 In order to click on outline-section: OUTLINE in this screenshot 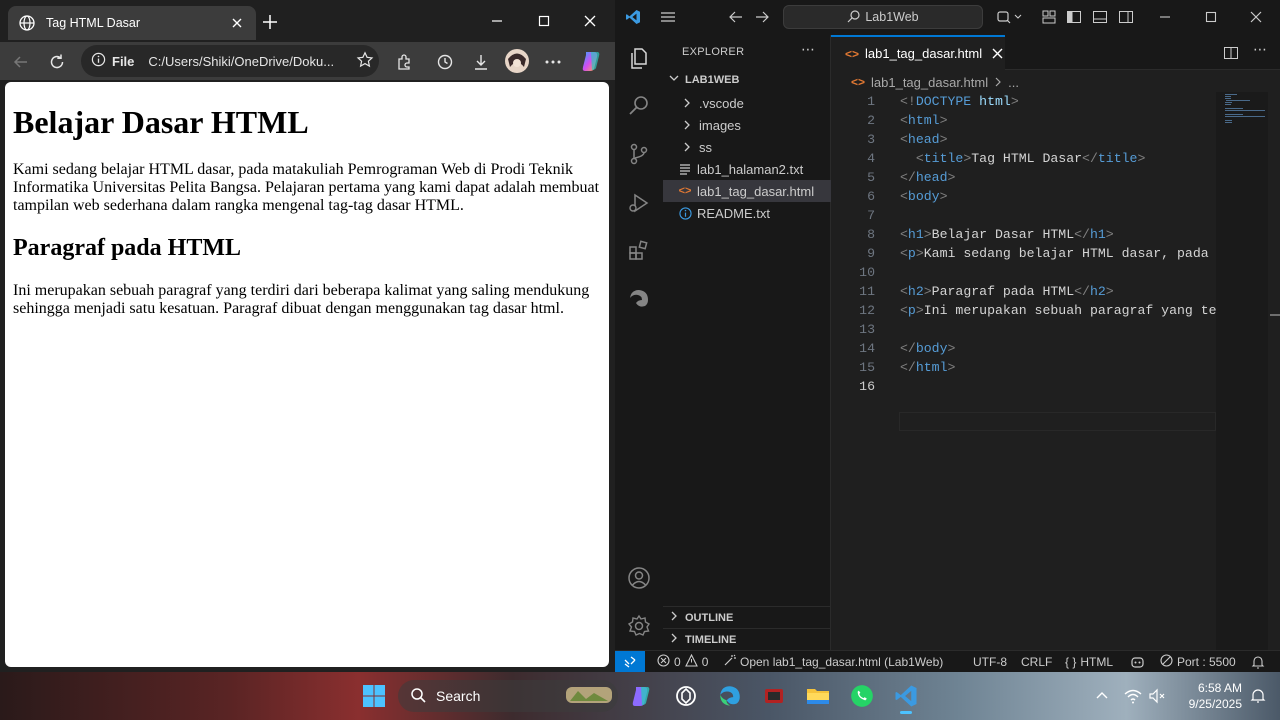, I will do `click(747, 617)`.